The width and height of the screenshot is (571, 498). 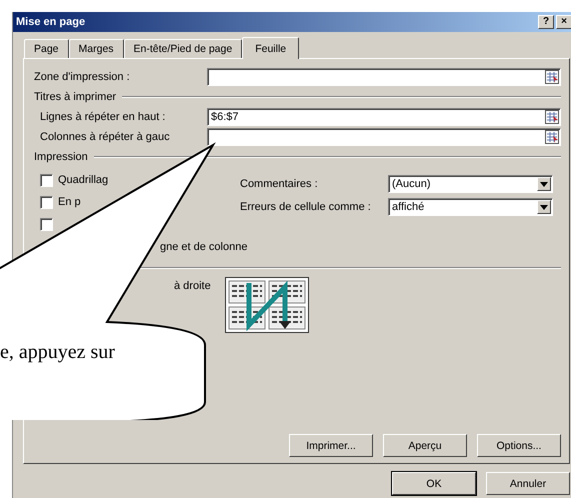 I want to click on field-label: Lignes à répéter en haut :, so click(x=103, y=117).